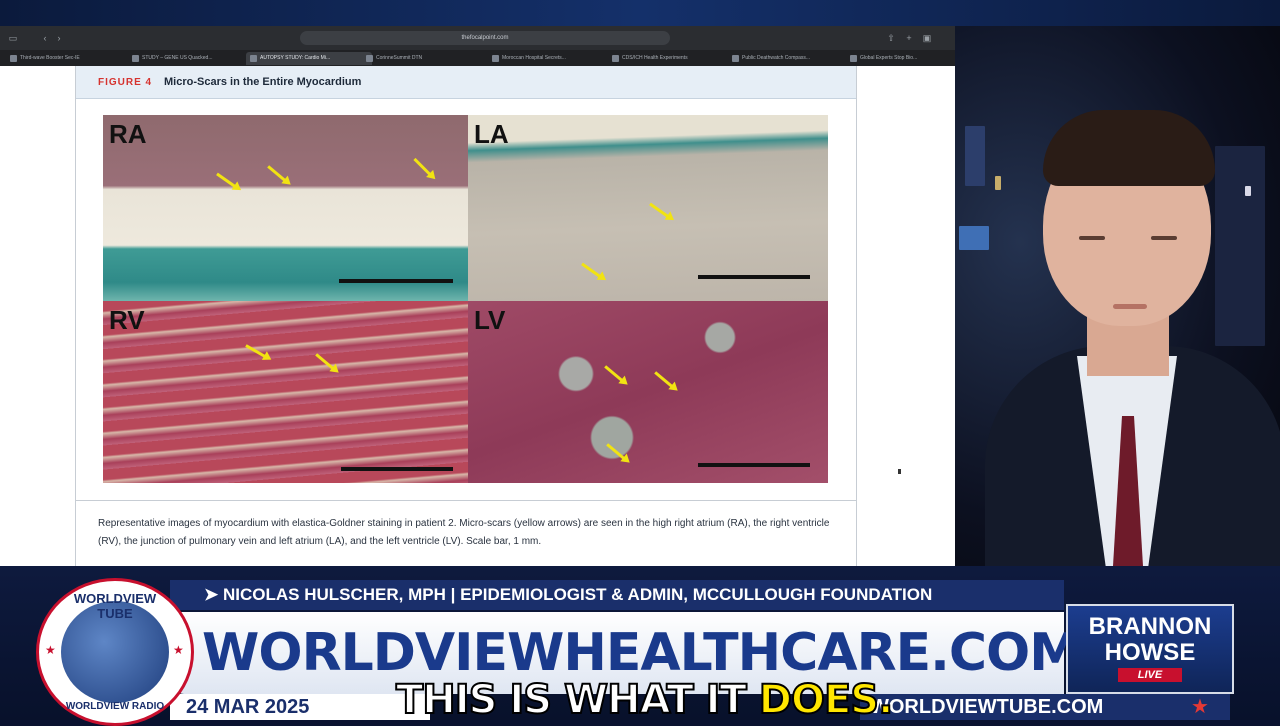 This screenshot has height=726, width=1280. What do you see at coordinates (1130, 306) in the screenshot?
I see `presenter-mouth` at bounding box center [1130, 306].